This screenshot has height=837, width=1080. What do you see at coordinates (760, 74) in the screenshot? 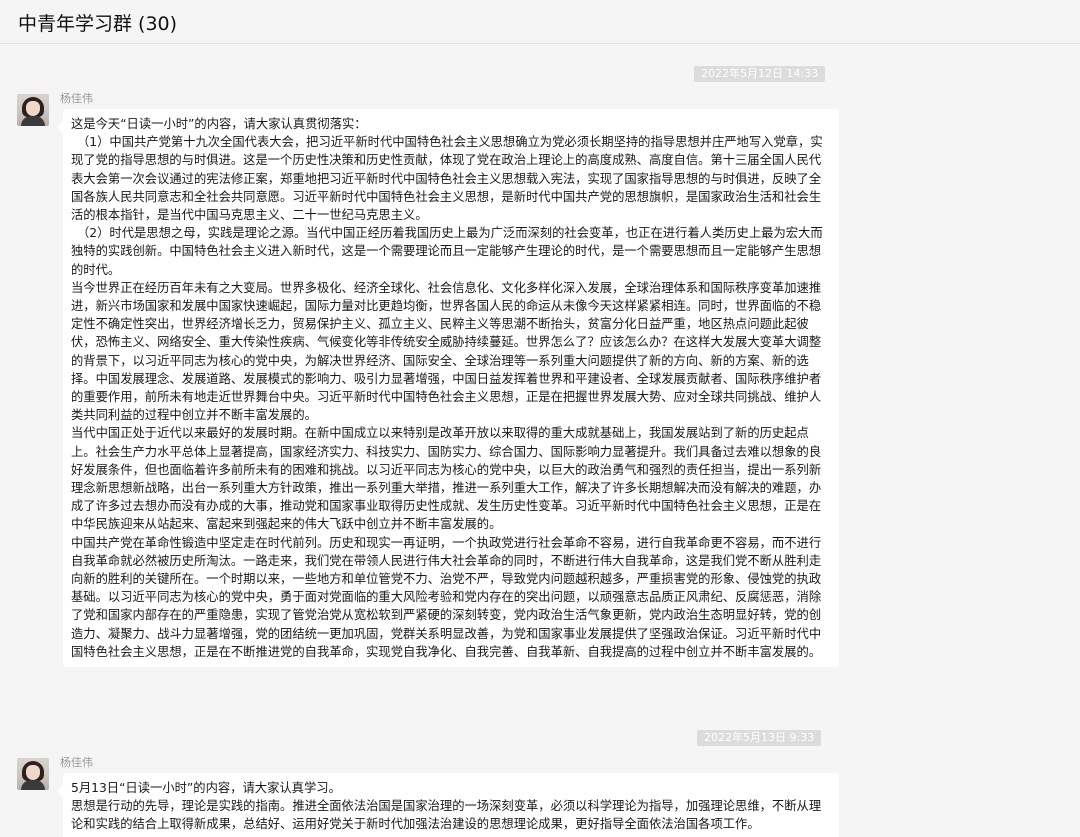
I see `message-timestamp: 2022年5月12日 14:33` at bounding box center [760, 74].